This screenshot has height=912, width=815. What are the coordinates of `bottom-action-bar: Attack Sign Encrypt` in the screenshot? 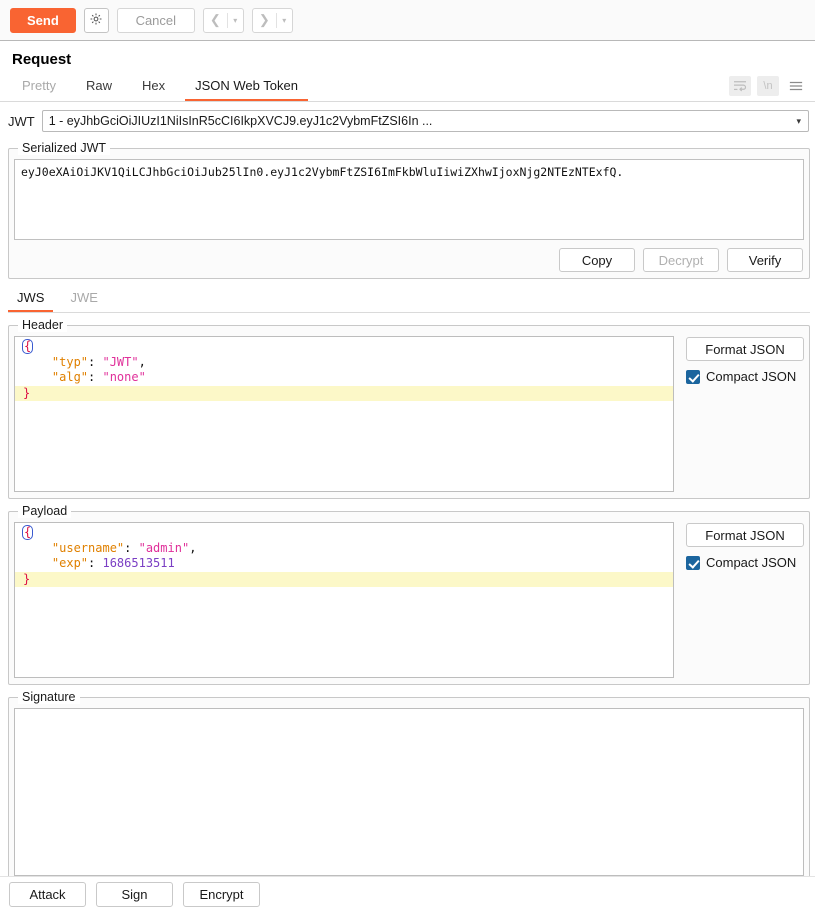 It's located at (407, 894).